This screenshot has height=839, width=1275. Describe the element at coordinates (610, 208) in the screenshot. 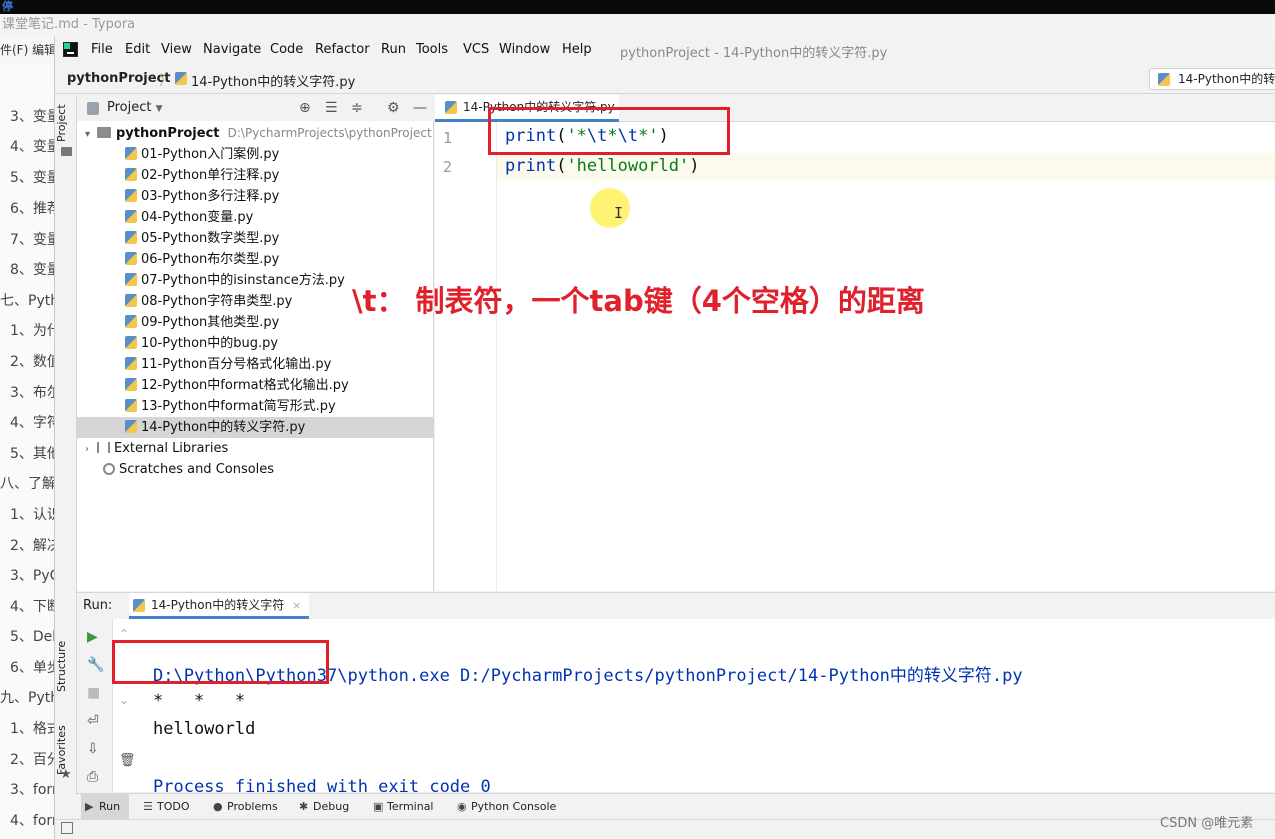

I see `cursor-highlight` at that location.